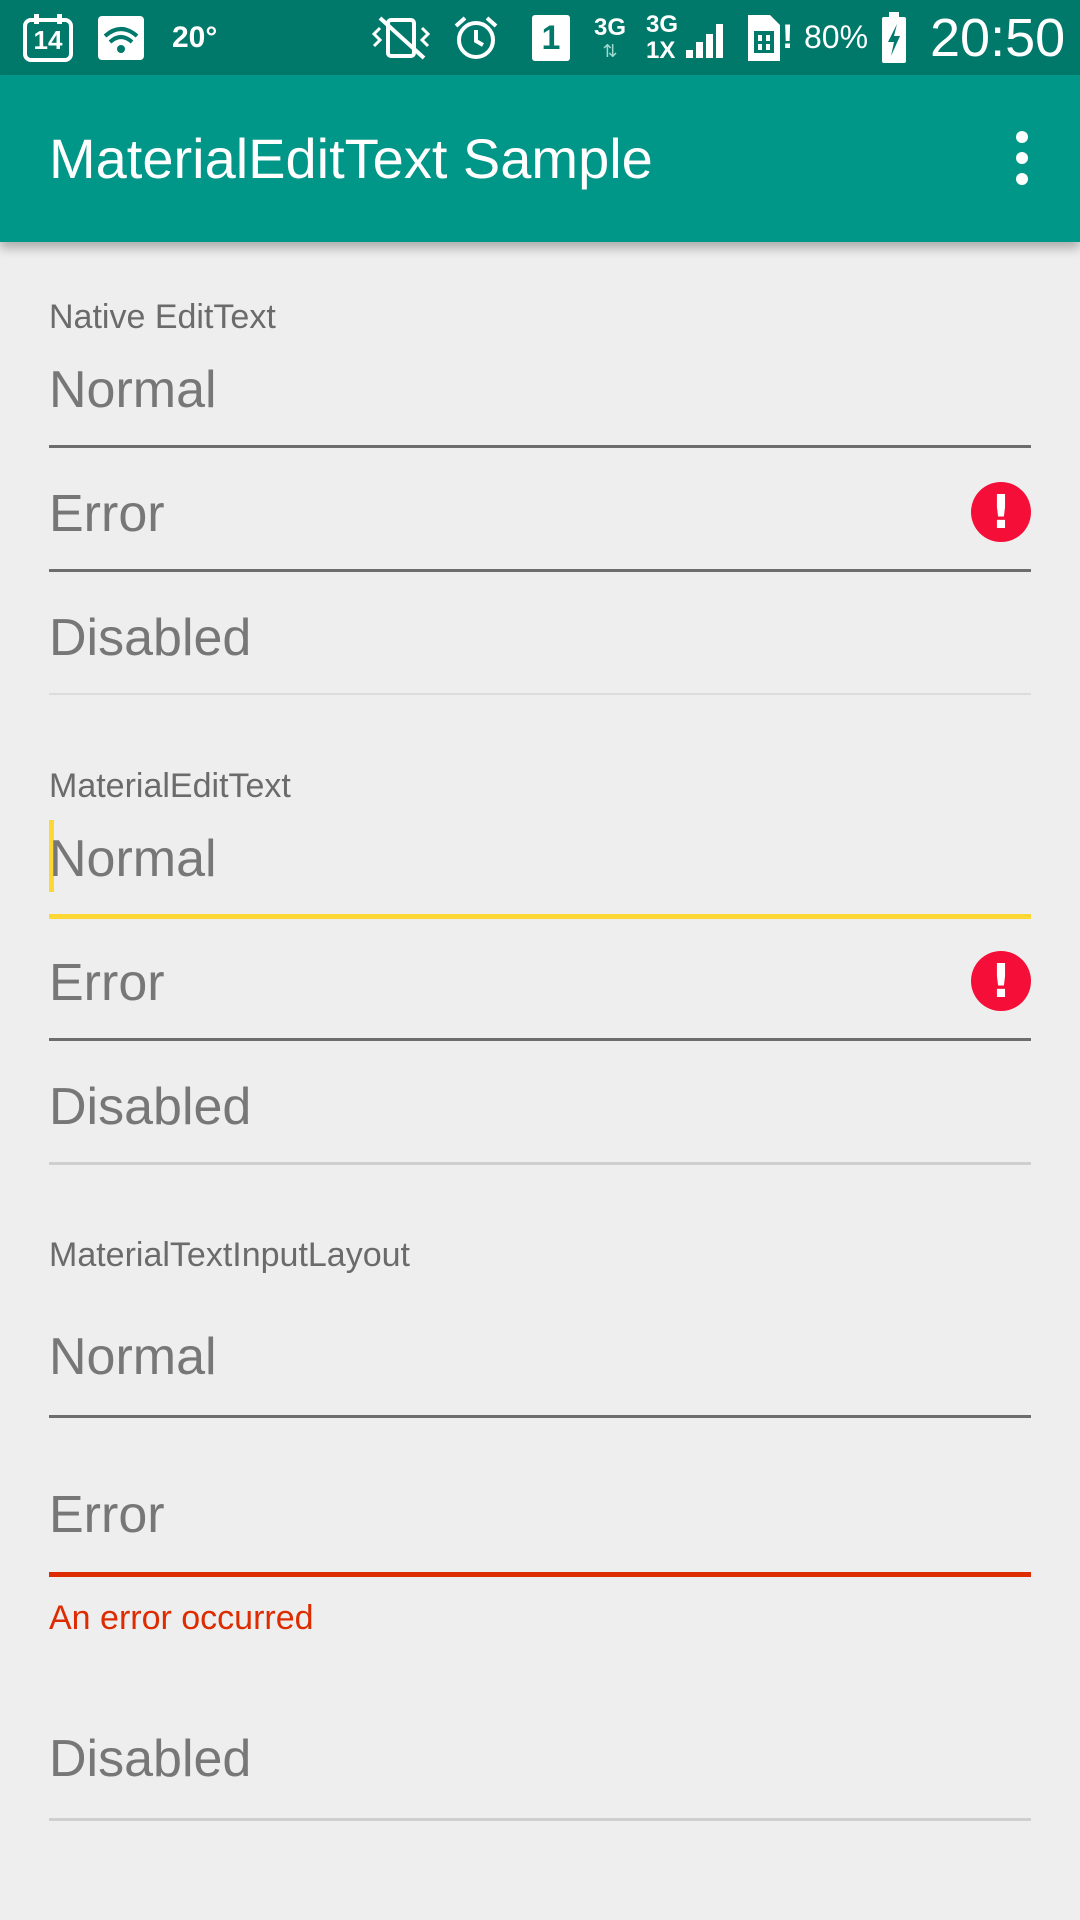  I want to click on status-bar: 14 20° 1 3G ⇅ 3G 1X ! 80% 20:50, so click(540, 37).